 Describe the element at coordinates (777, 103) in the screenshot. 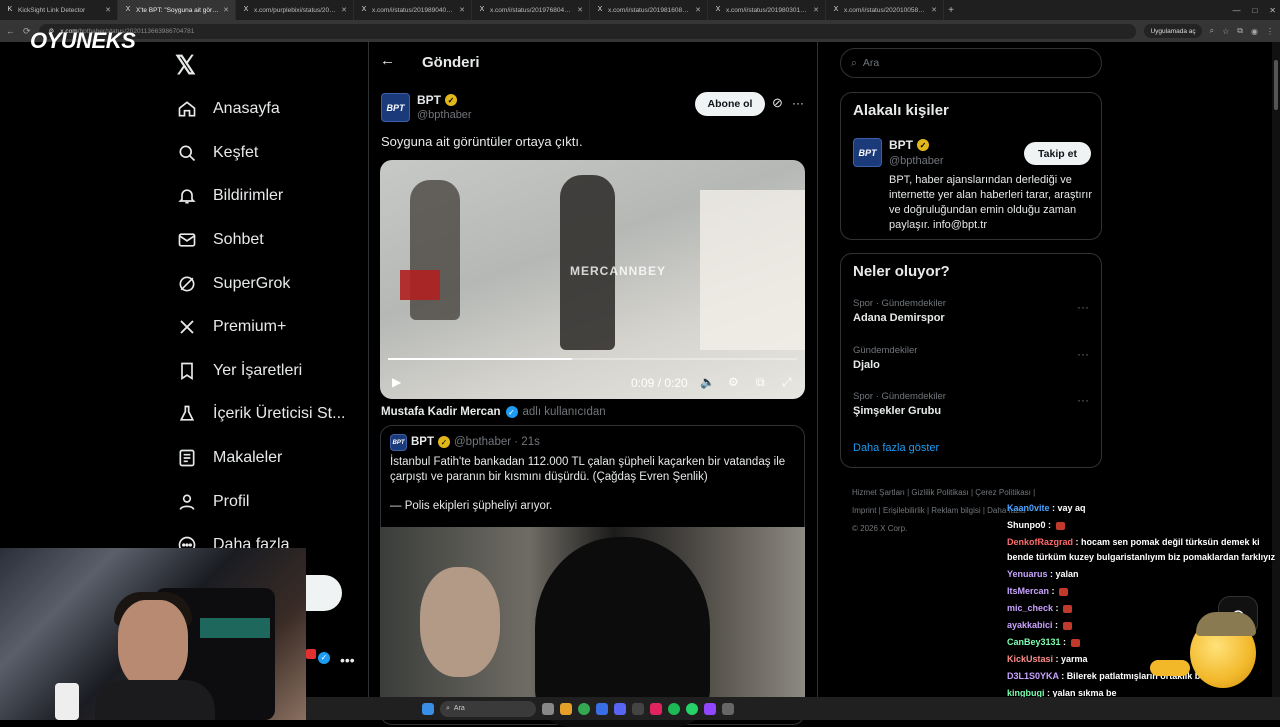

I see `grok-icon: ⊘` at that location.